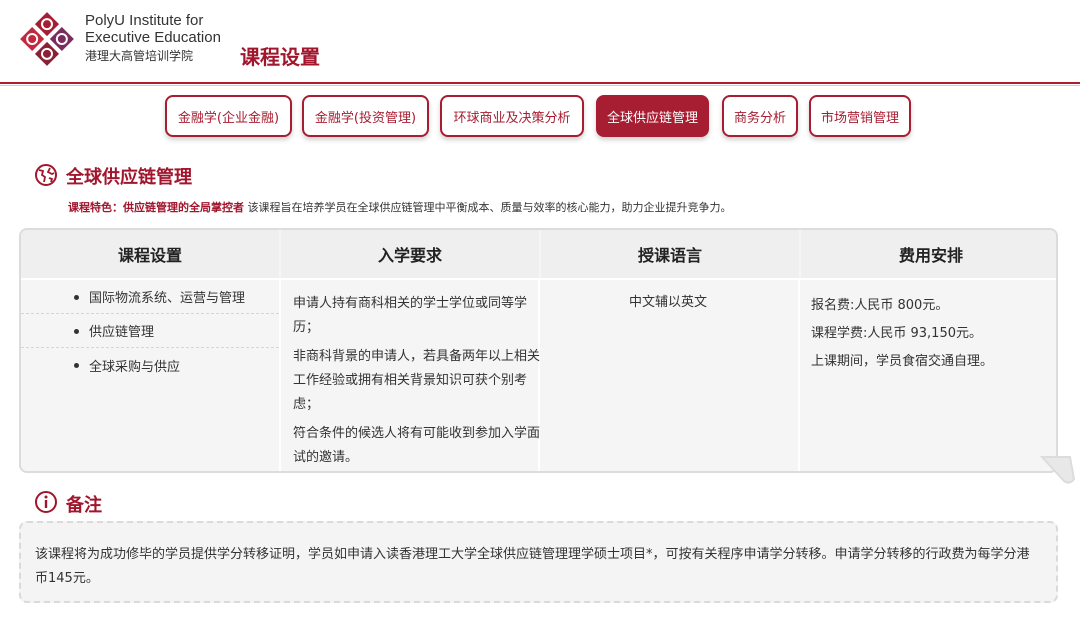  I want to click on org-name-line2: Executive Education, so click(153, 37).